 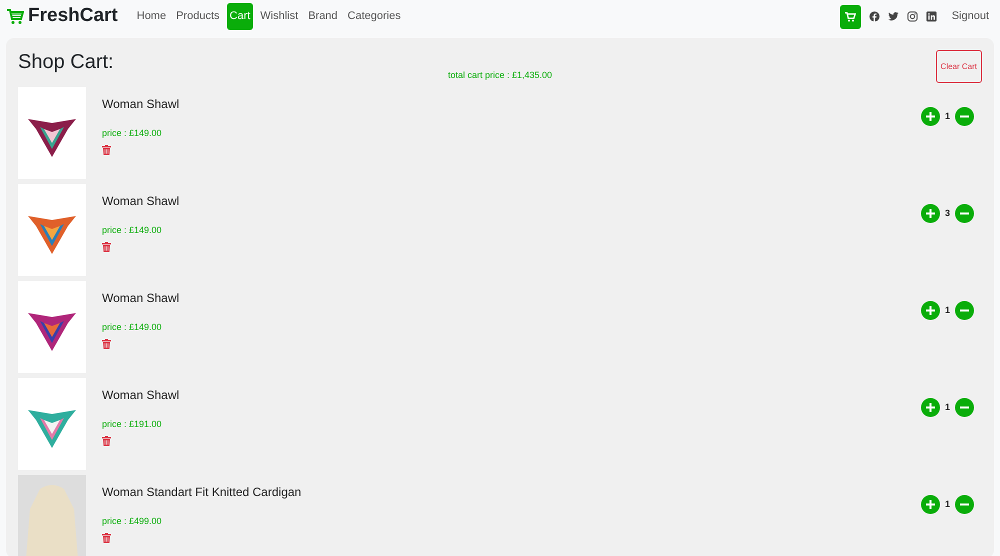 I want to click on cart-icon, so click(x=850, y=17).